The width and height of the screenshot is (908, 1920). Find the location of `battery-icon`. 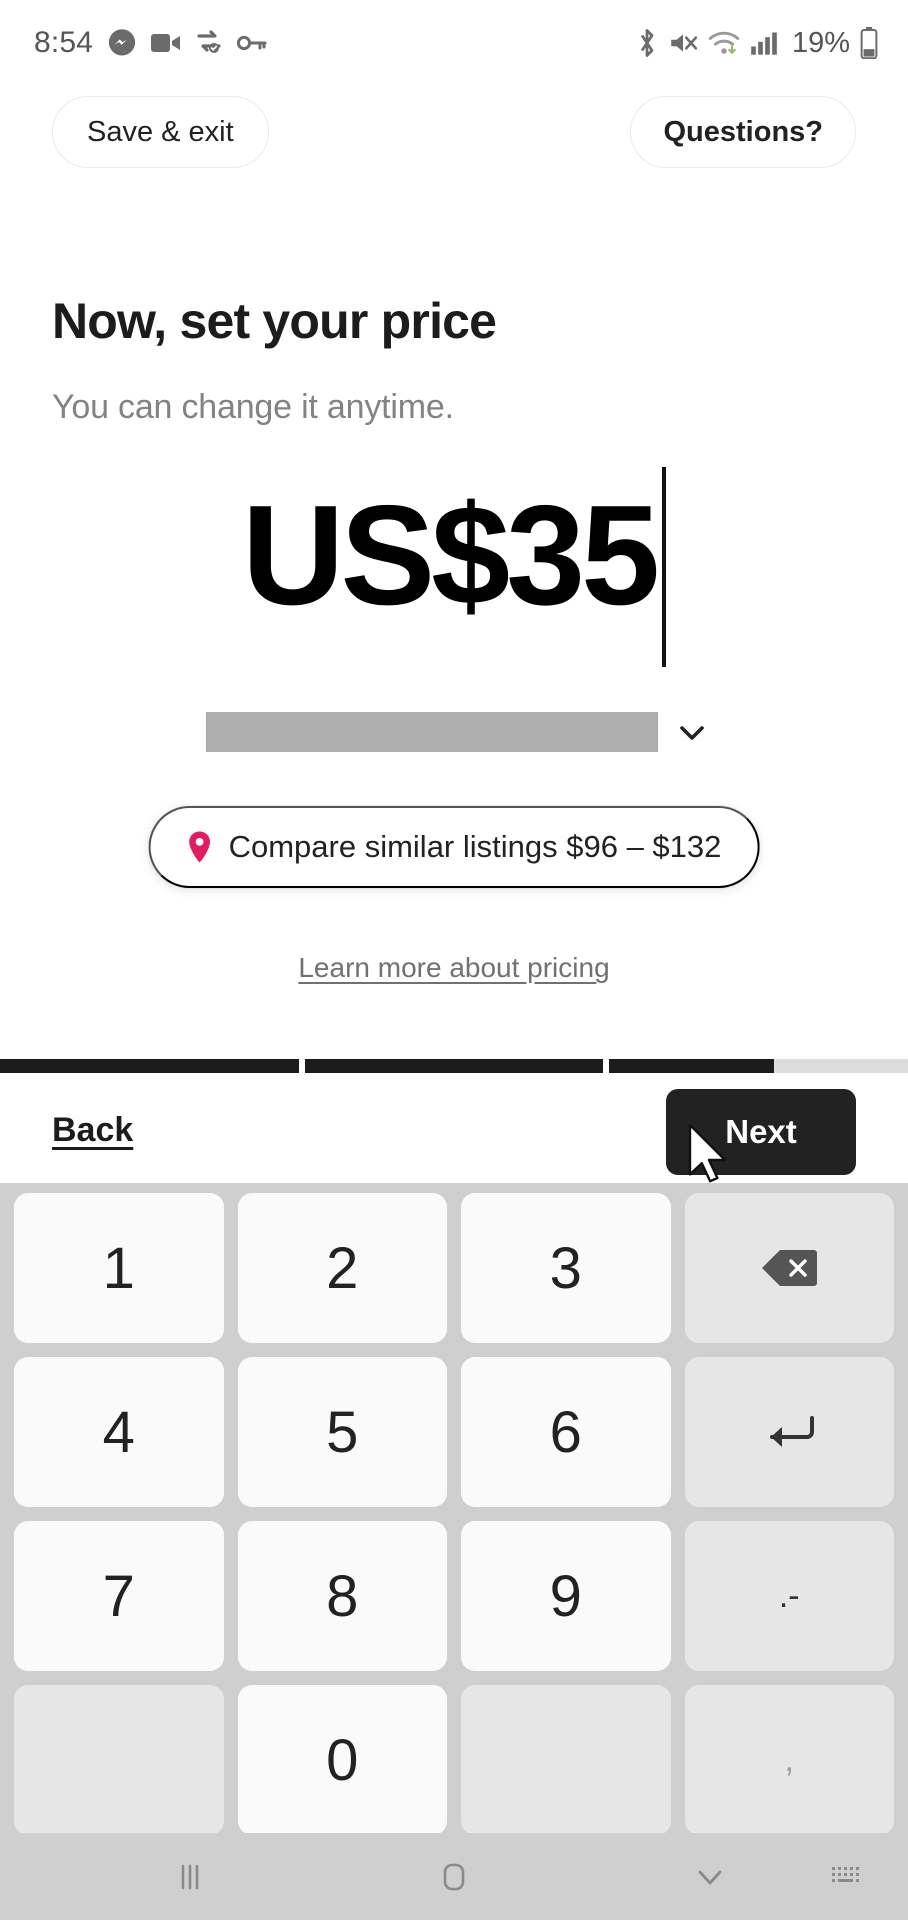

battery-icon is located at coordinates (869, 43).